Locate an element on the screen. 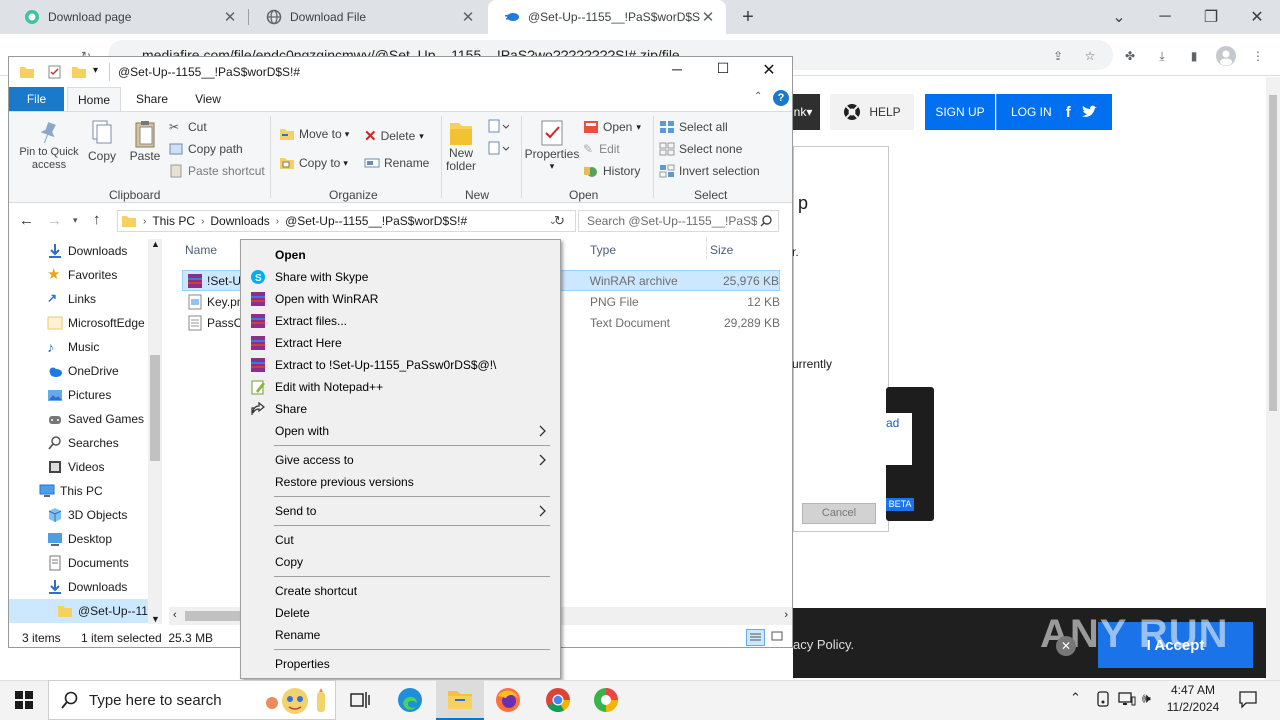  start-button is located at coordinates (24, 700).